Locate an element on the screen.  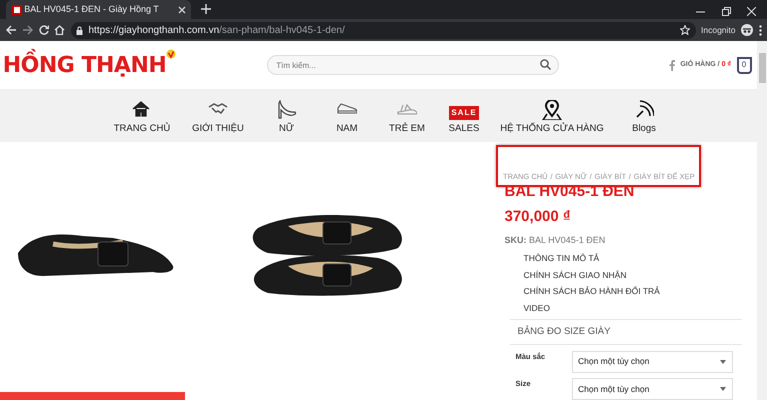
restore-icon is located at coordinates (726, 11).